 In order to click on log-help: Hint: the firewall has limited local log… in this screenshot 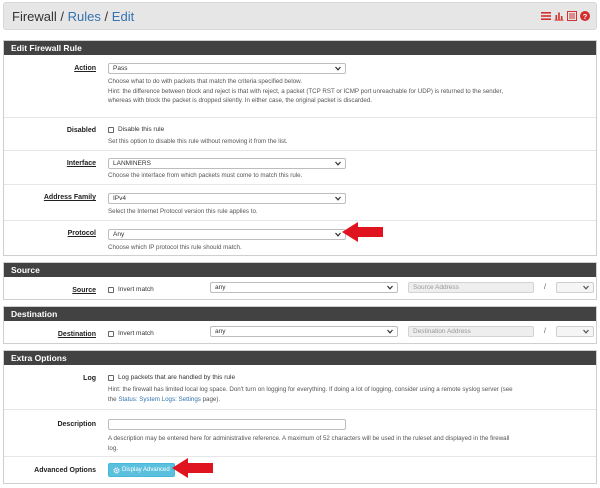, I will do `click(348, 394)`.